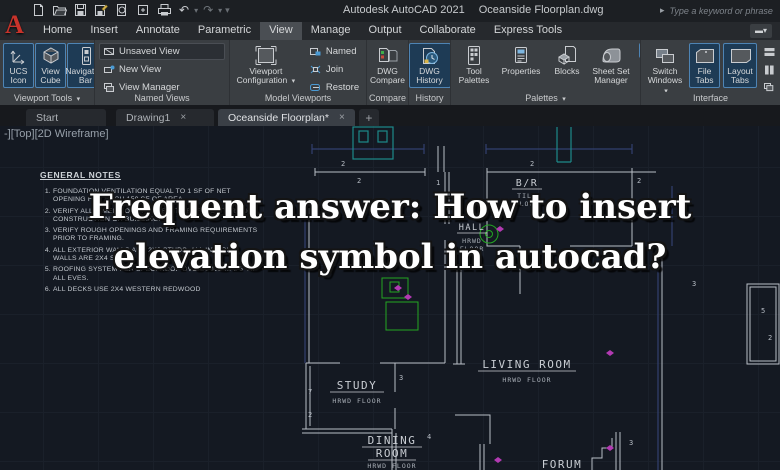 This screenshot has width=780, height=470. What do you see at coordinates (704, 80) in the screenshot?
I see `btn-label: Tabs` at bounding box center [704, 80].